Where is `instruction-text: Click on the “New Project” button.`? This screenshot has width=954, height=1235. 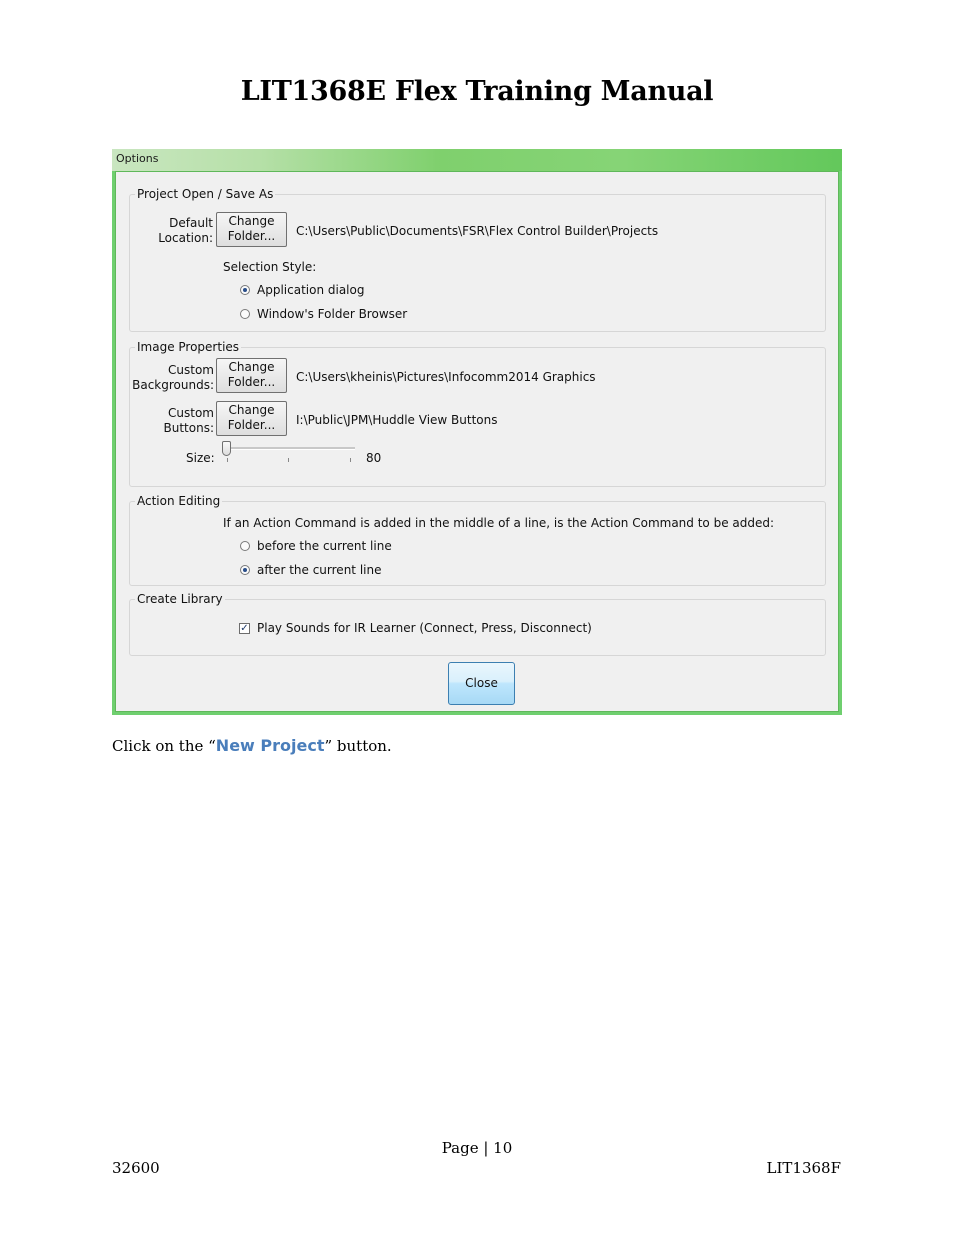
instruction-text: Click on the “New Project” button. is located at coordinates (252, 745).